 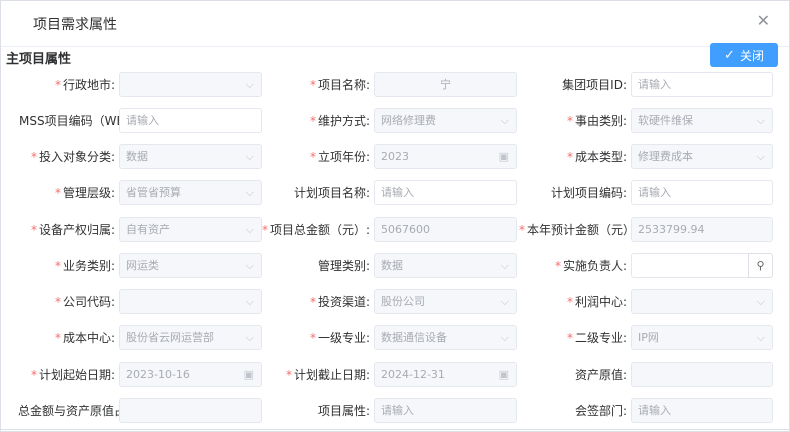 What do you see at coordinates (596, 338) in the screenshot?
I see `major2-label: * 二级专业:` at bounding box center [596, 338].